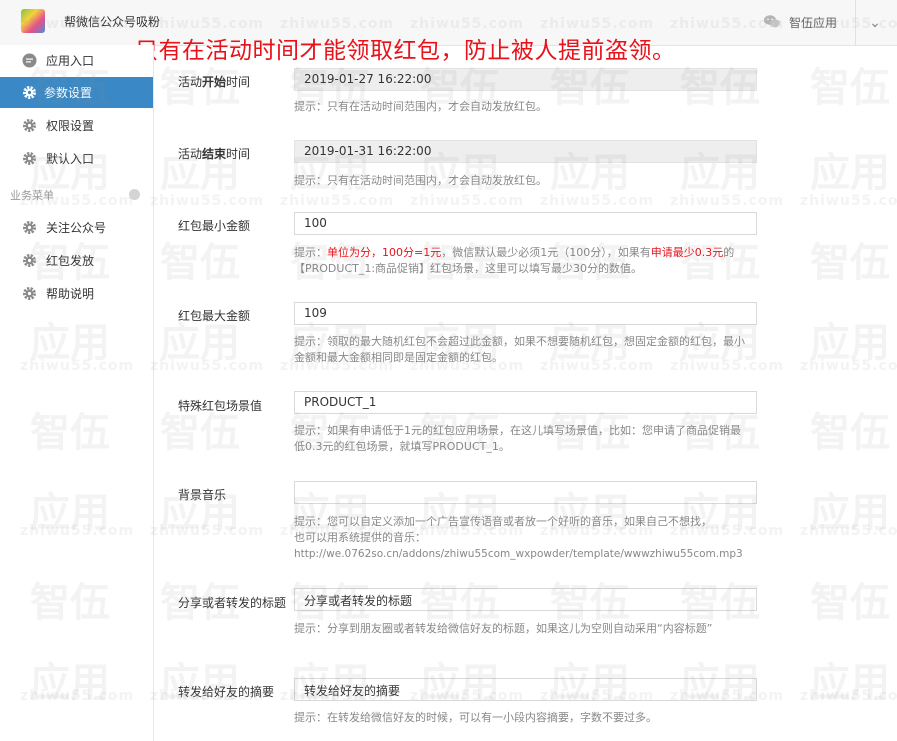 The image size is (897, 741). Describe the element at coordinates (68, 93) in the screenshot. I see `sidebar-item-label: 参数设置` at that location.